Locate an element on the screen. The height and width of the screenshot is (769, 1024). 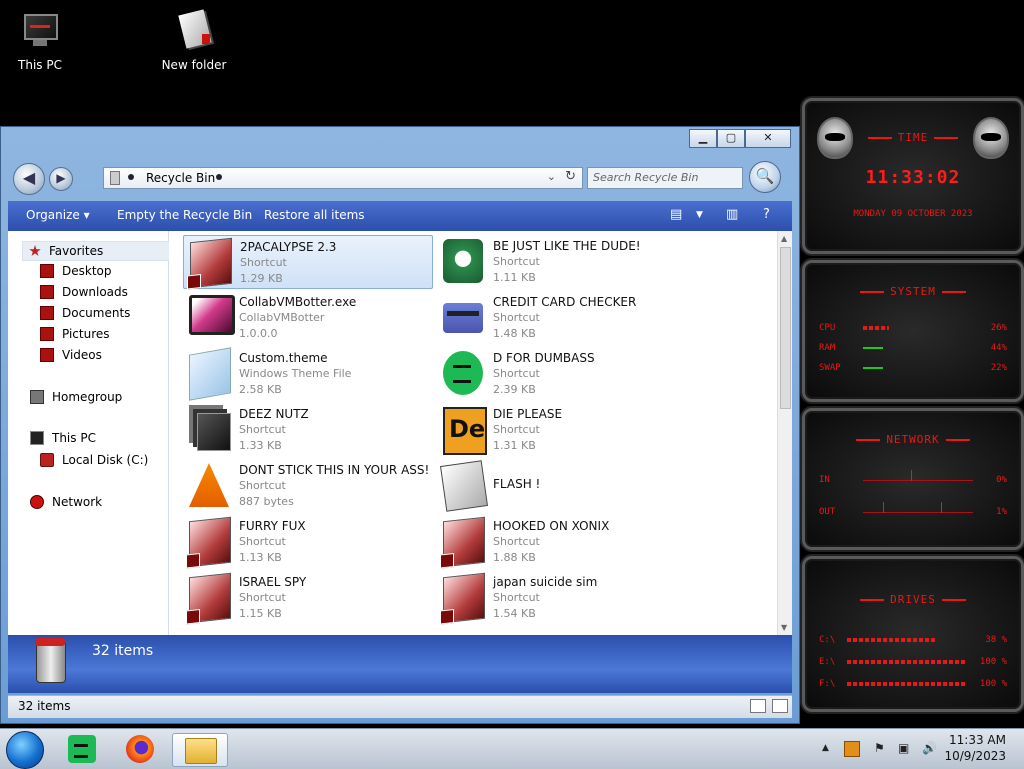
nav-network: Network is located at coordinates (66, 502).